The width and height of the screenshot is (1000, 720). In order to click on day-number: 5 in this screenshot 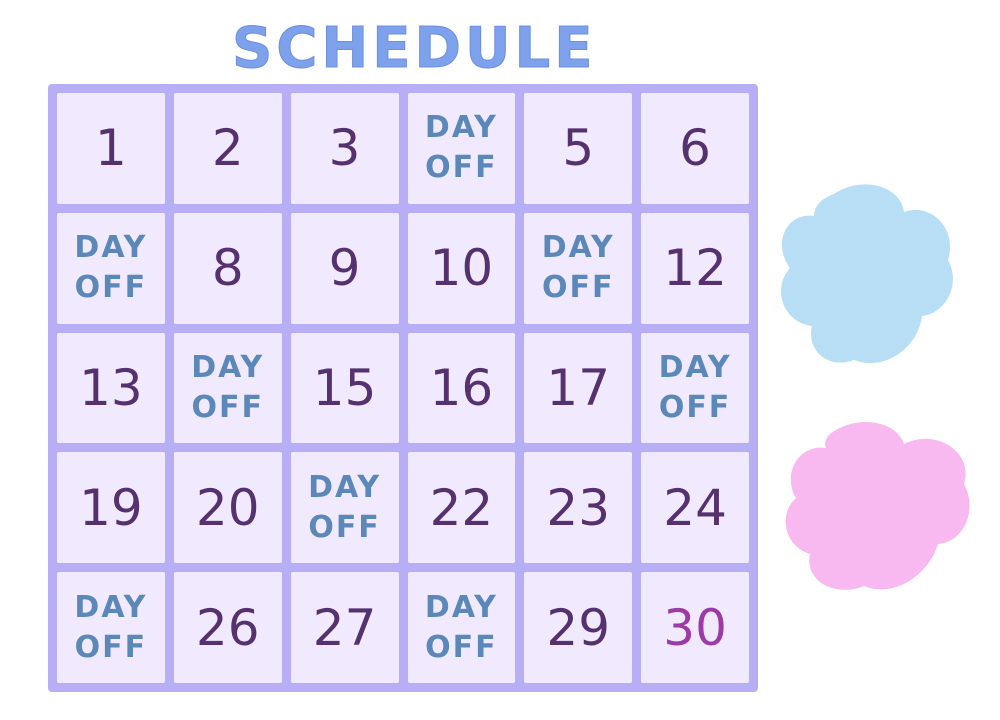, I will do `click(578, 148)`.